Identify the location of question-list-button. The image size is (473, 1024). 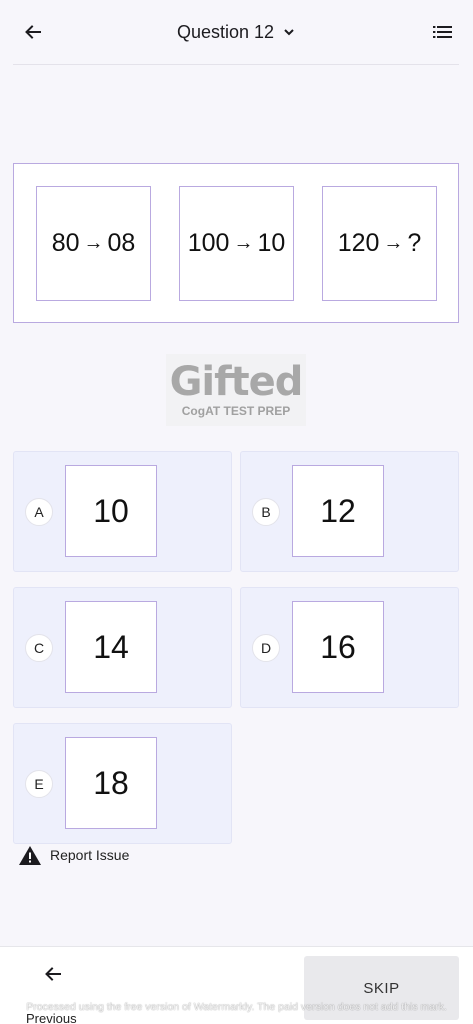
(443, 32).